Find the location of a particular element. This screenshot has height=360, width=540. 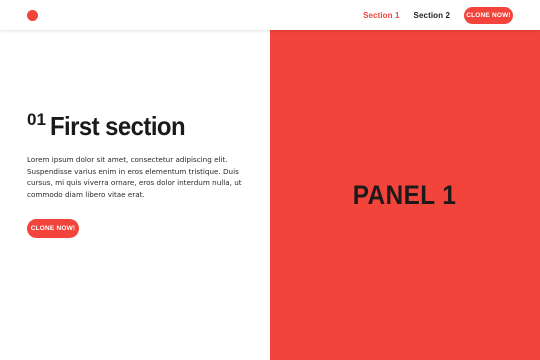

section-number: 01 is located at coordinates (36, 119).